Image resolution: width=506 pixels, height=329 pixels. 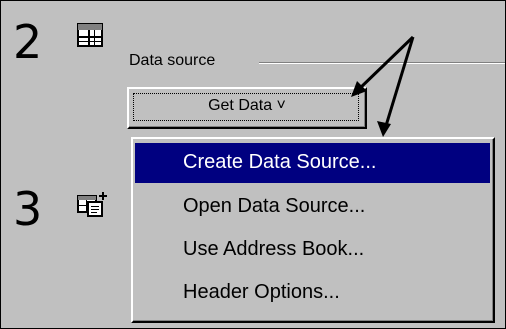 What do you see at coordinates (28, 209) in the screenshot?
I see `step-number-3: 3` at bounding box center [28, 209].